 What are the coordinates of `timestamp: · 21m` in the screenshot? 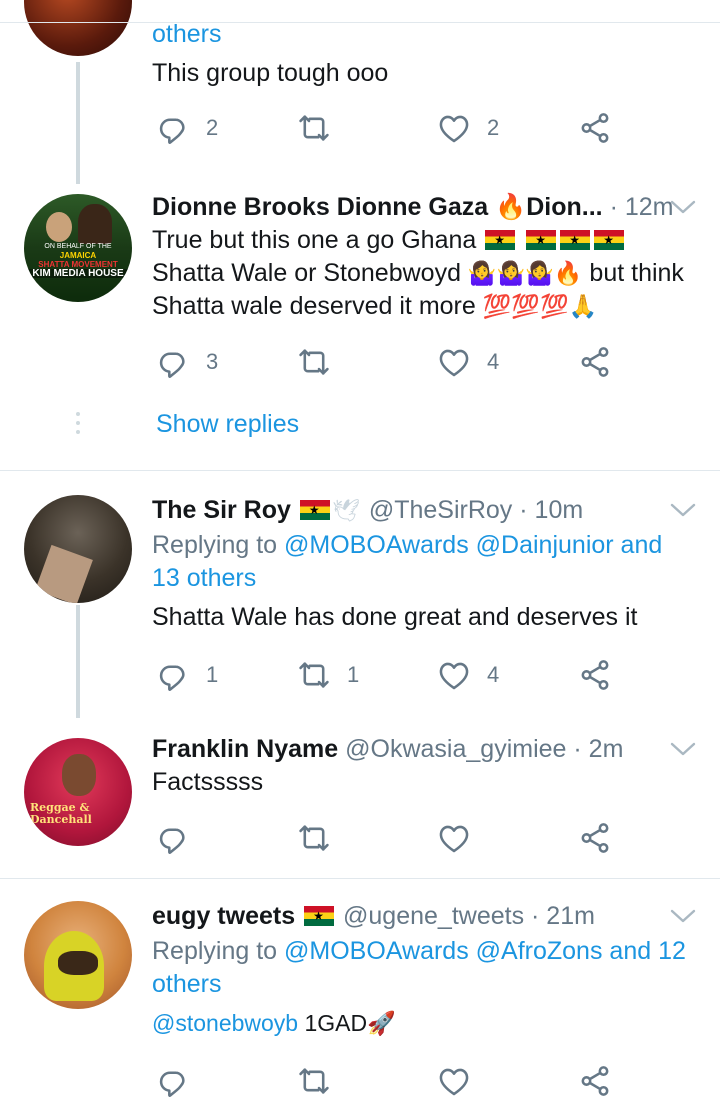 It's located at (563, 916).